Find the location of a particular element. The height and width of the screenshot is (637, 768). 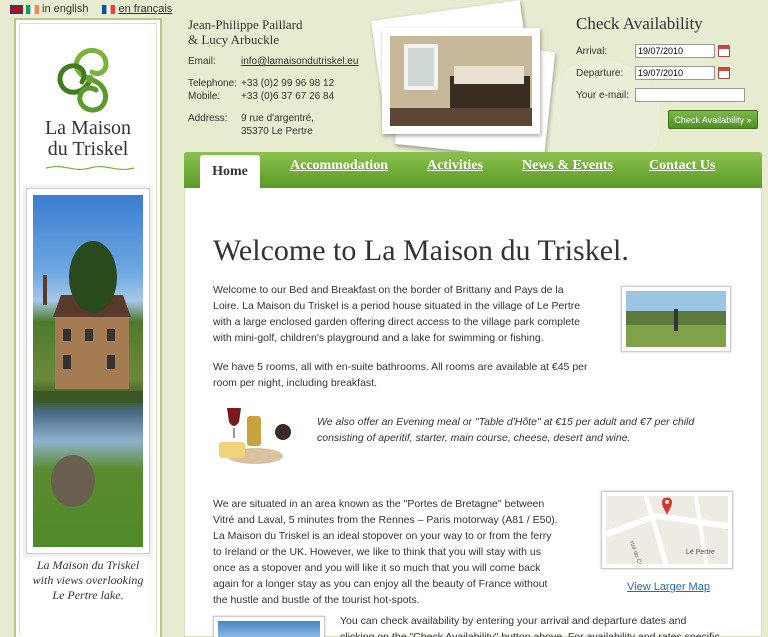

decorative-swirl-icon is located at coordinates (90, 168).